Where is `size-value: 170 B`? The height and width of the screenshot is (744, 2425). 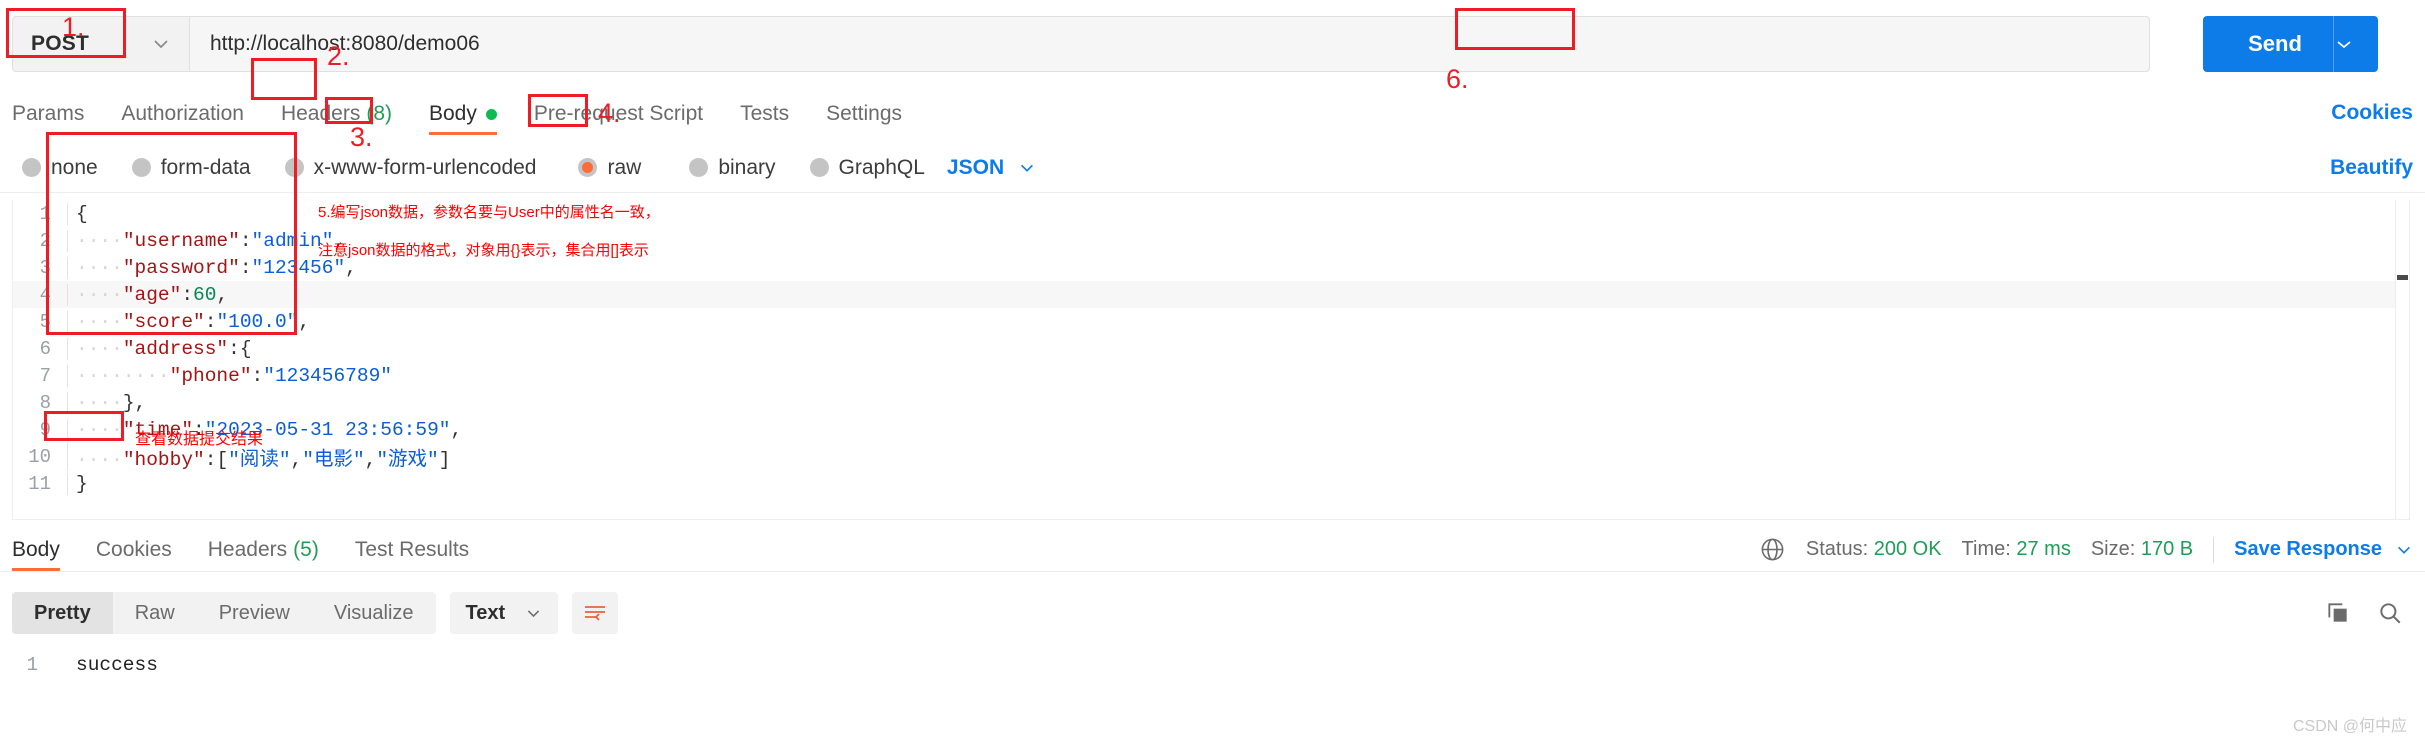 size-value: 170 B is located at coordinates (2167, 549).